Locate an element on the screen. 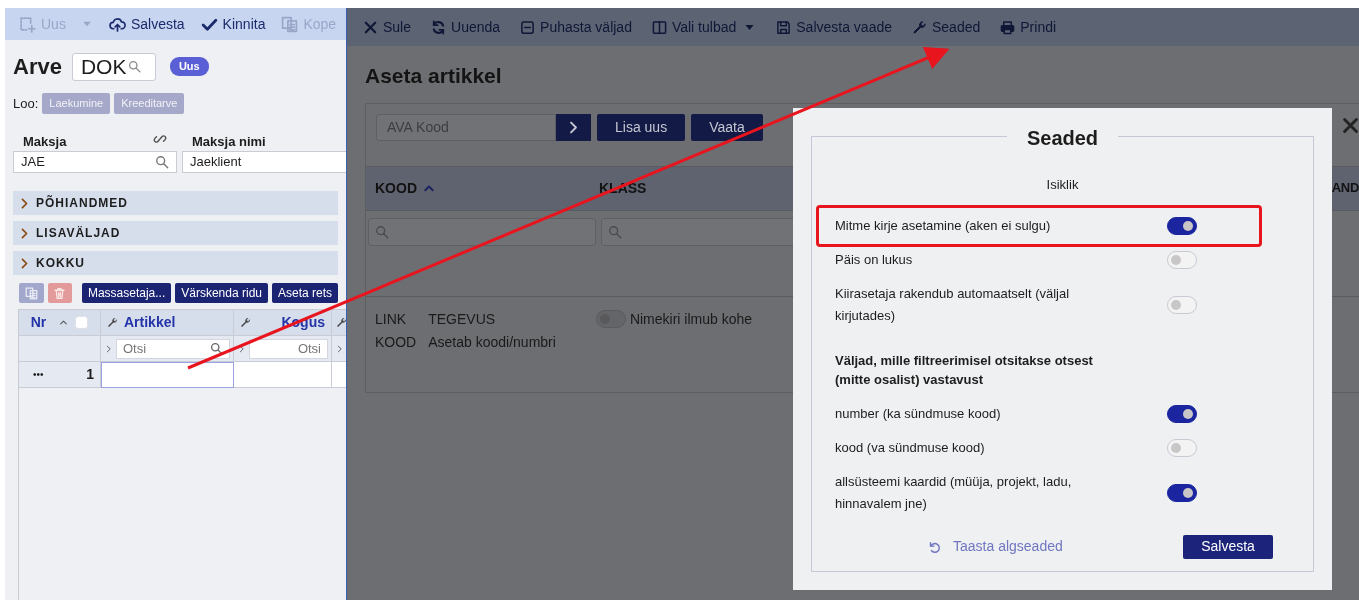  go-button is located at coordinates (573, 127).